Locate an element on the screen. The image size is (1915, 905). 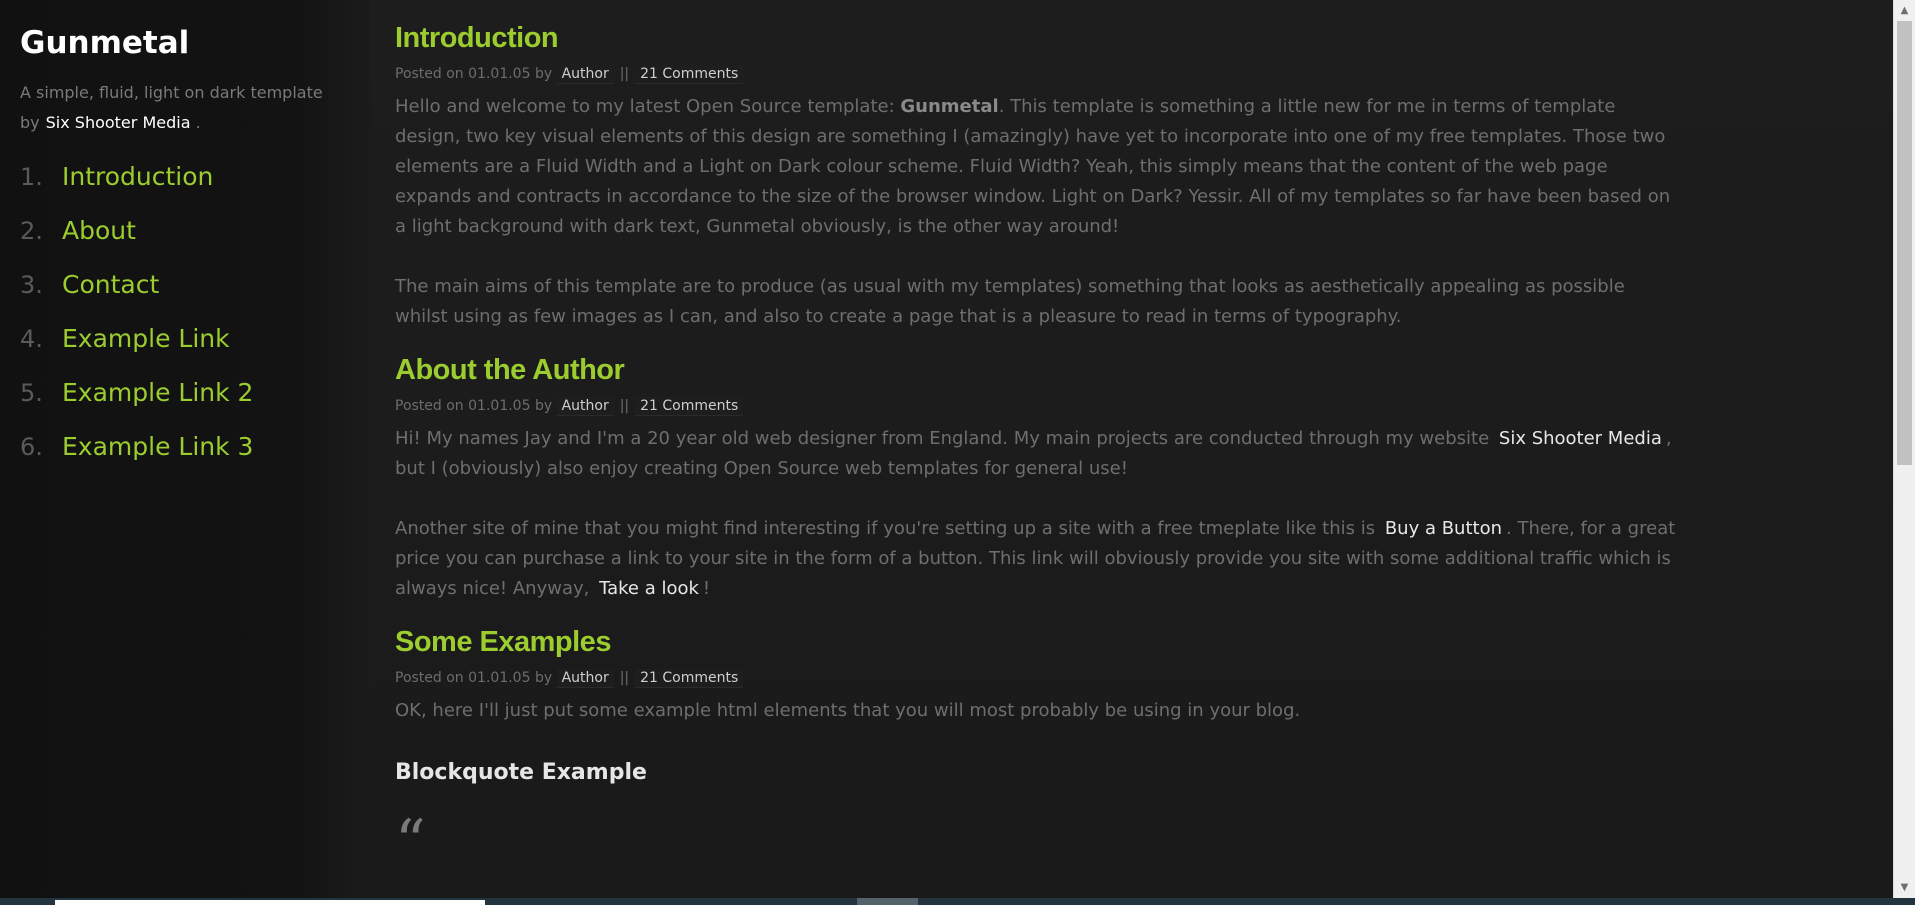
tagline-link-six-shooter-media: Six Shooter Media is located at coordinates (118, 122).